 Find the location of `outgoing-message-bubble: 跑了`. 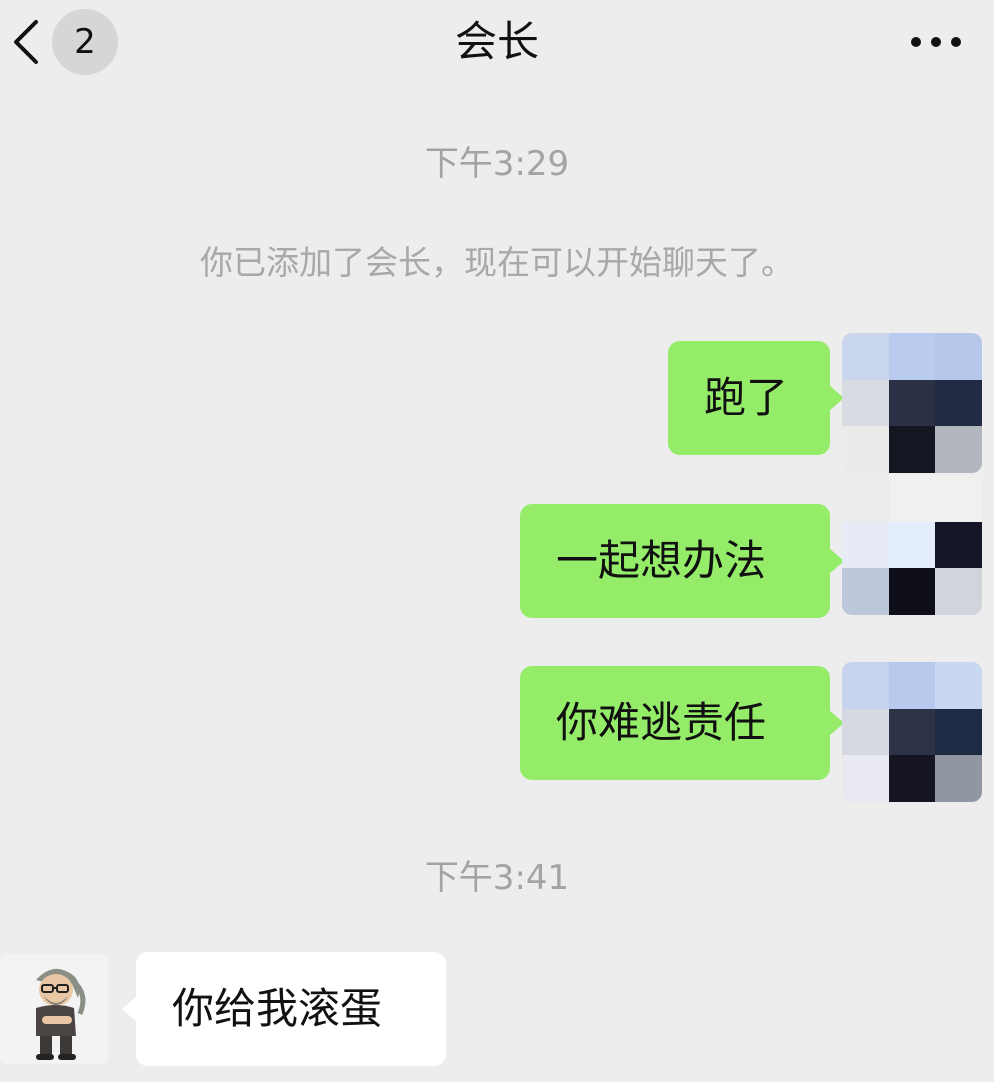

outgoing-message-bubble: 跑了 is located at coordinates (756, 398).